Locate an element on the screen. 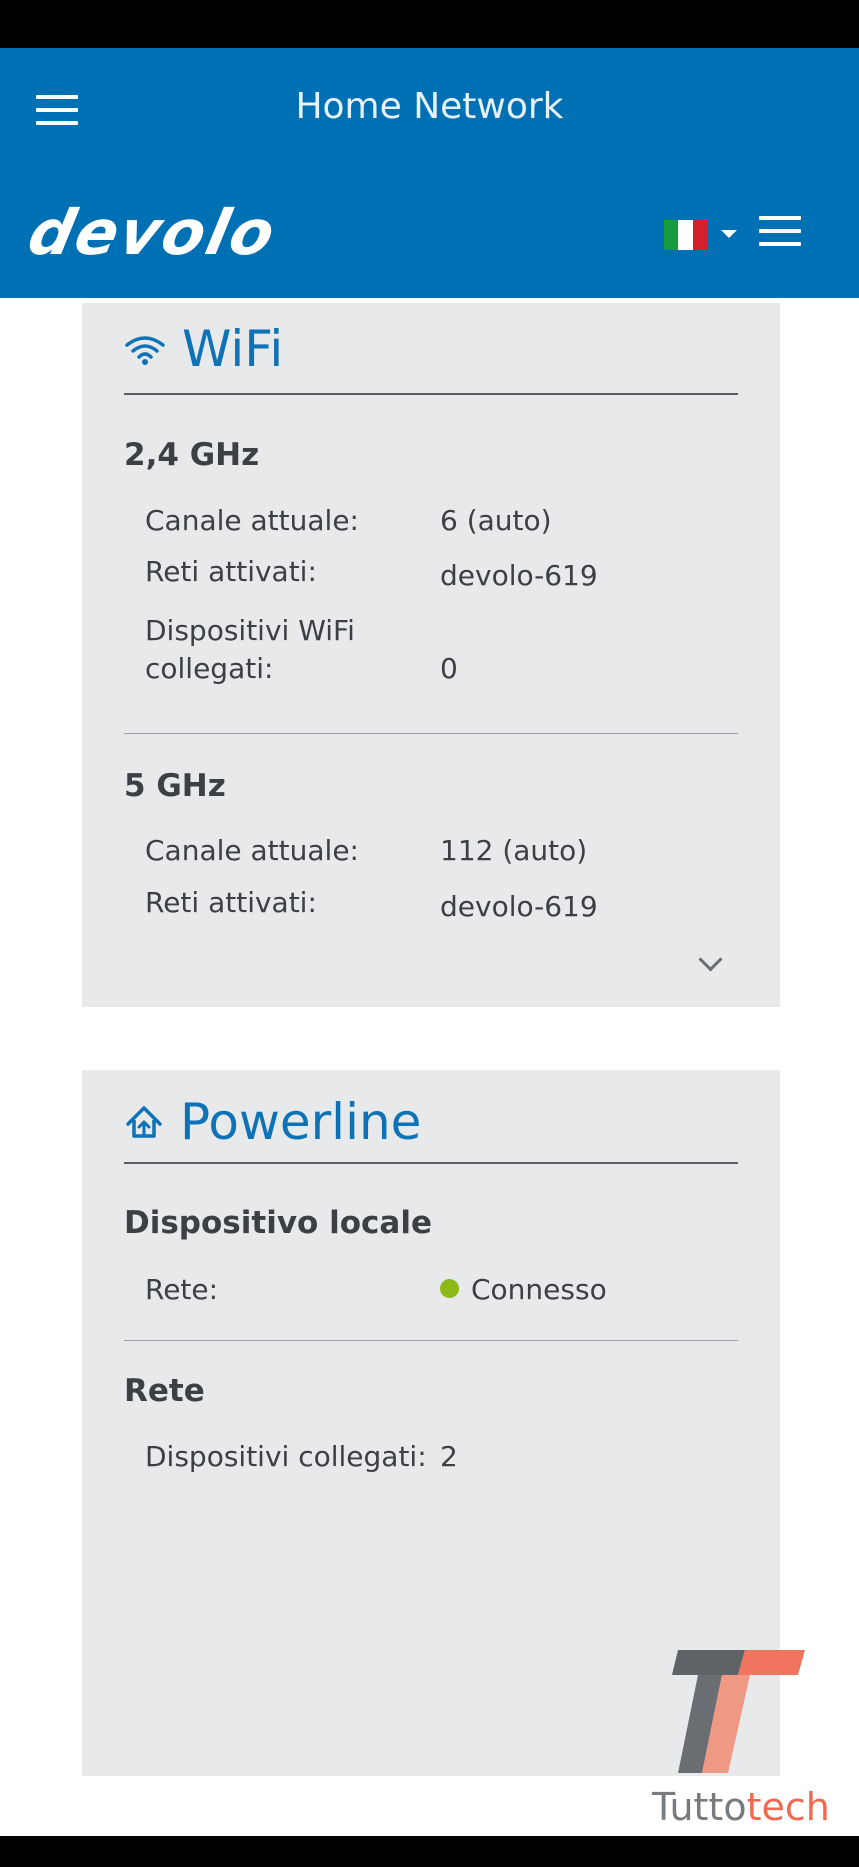 This screenshot has width=859, height=1867. powerline-card-title: Powerline is located at coordinates (301, 1122).